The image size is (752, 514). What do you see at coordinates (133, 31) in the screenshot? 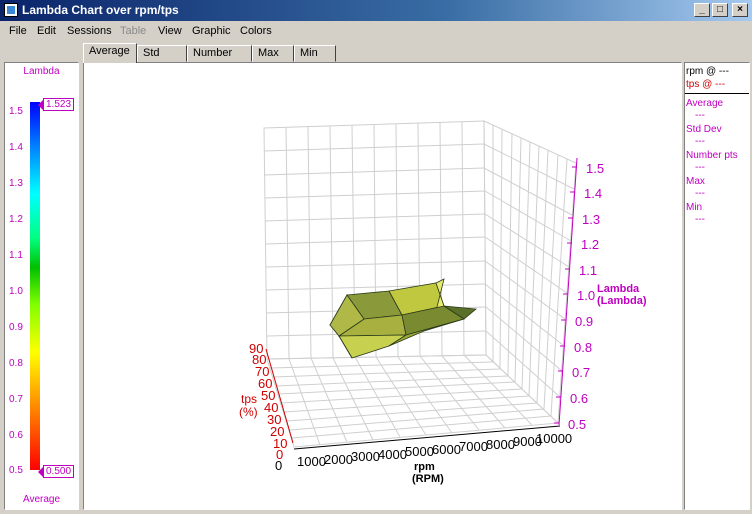
I see `menu-table: Table` at bounding box center [133, 31].